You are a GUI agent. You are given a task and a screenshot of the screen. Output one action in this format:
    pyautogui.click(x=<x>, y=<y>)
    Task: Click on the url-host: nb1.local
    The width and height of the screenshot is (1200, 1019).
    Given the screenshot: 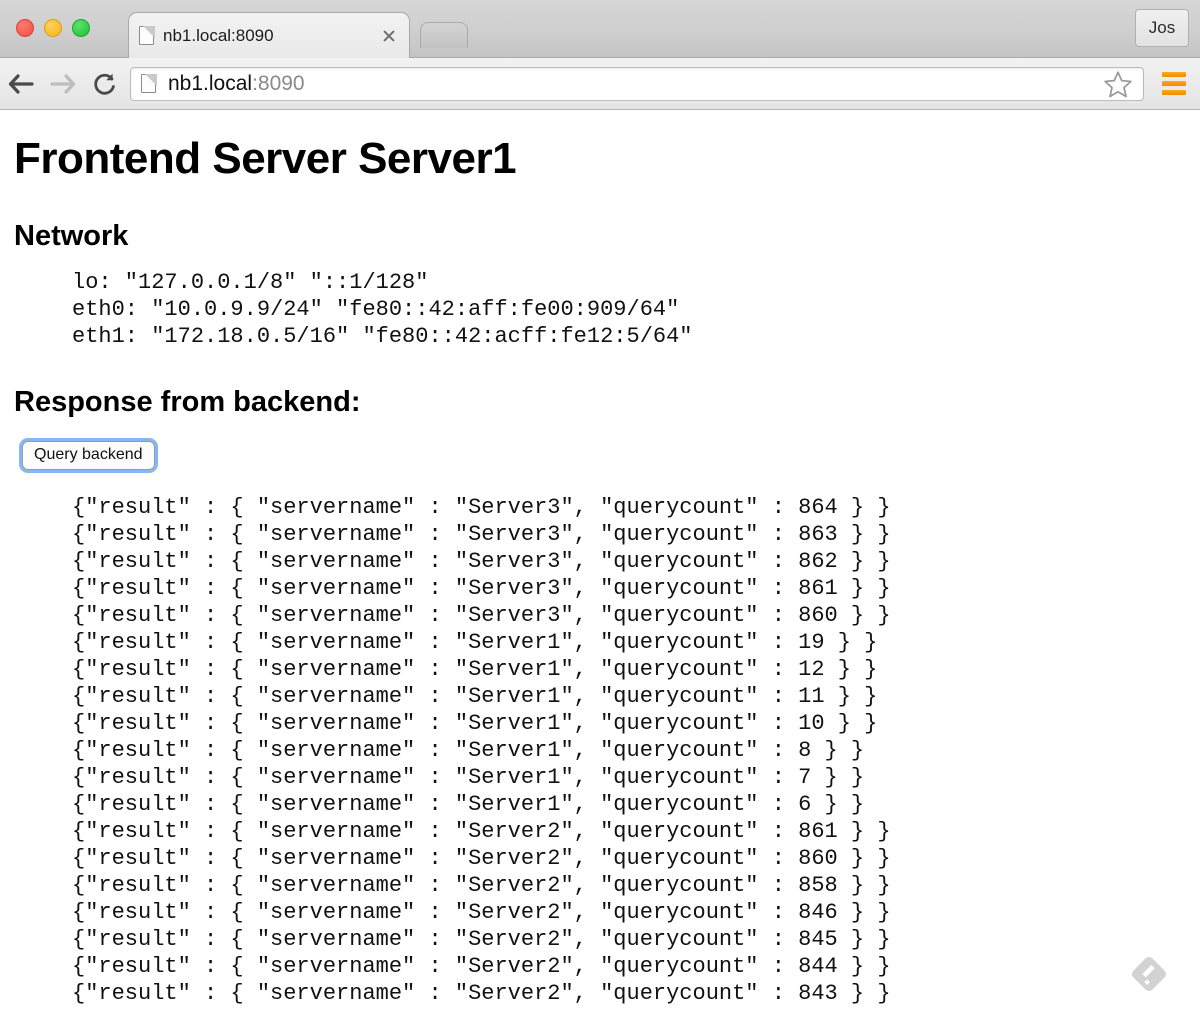 What is the action you would take?
    pyautogui.click(x=210, y=83)
    